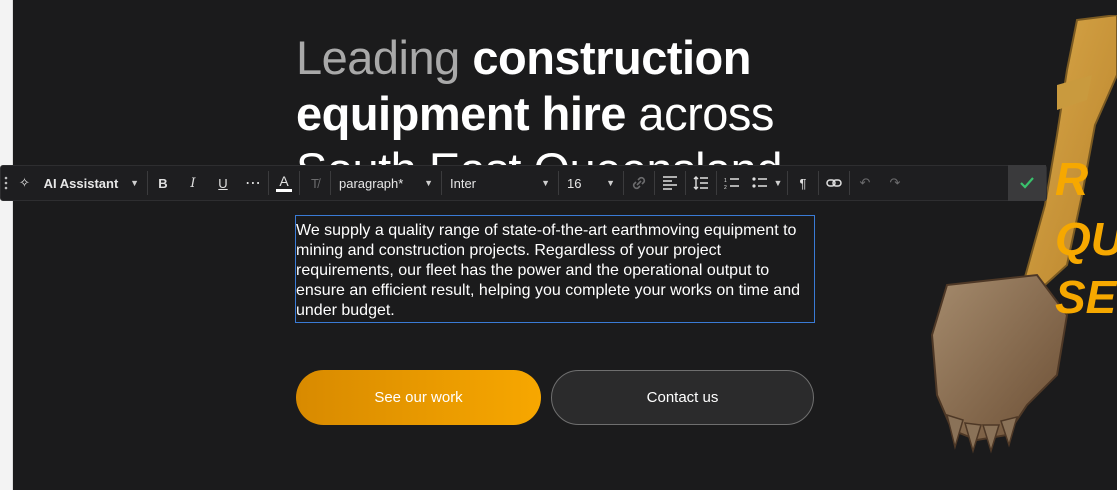 The width and height of the screenshot is (1117, 490). What do you see at coordinates (1086, 239) in the screenshot?
I see `side-text-line-2: QU` at bounding box center [1086, 239].